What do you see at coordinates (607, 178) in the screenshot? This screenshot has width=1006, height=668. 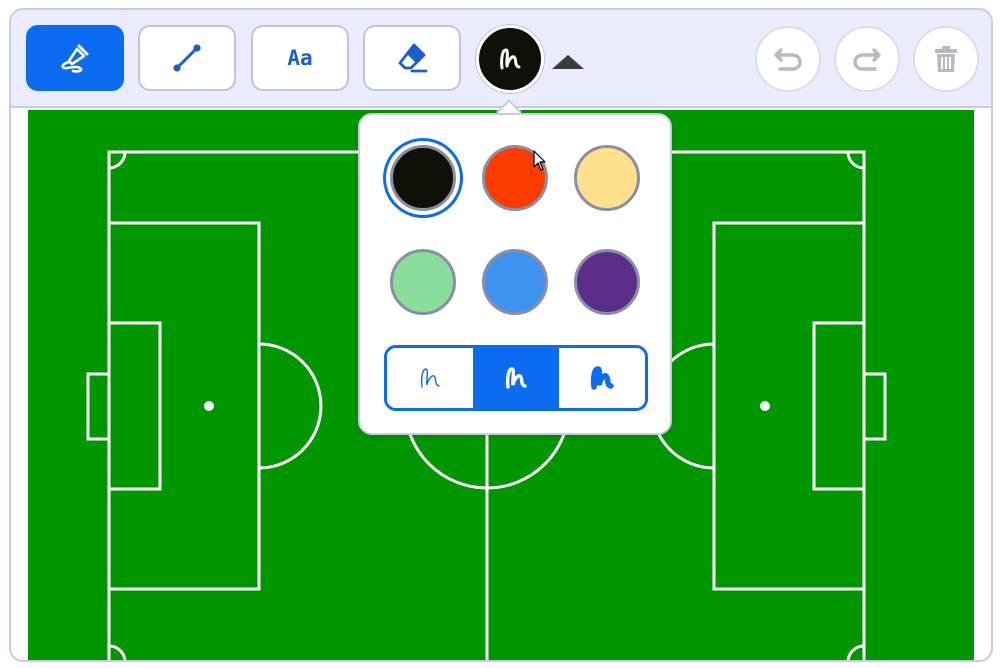 I see `color-swatch-yellow` at bounding box center [607, 178].